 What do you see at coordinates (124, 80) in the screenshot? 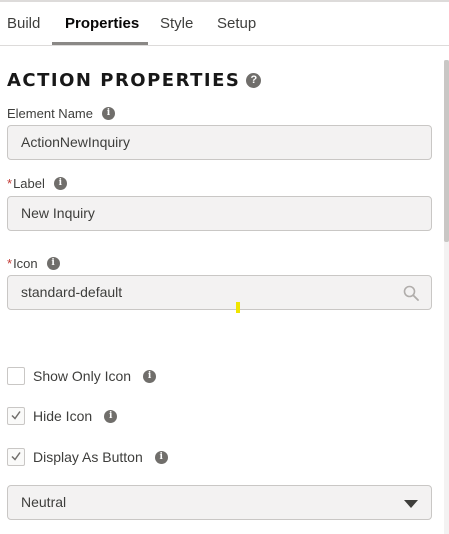
I see `section-title: ACTION PROPERTIES` at bounding box center [124, 80].